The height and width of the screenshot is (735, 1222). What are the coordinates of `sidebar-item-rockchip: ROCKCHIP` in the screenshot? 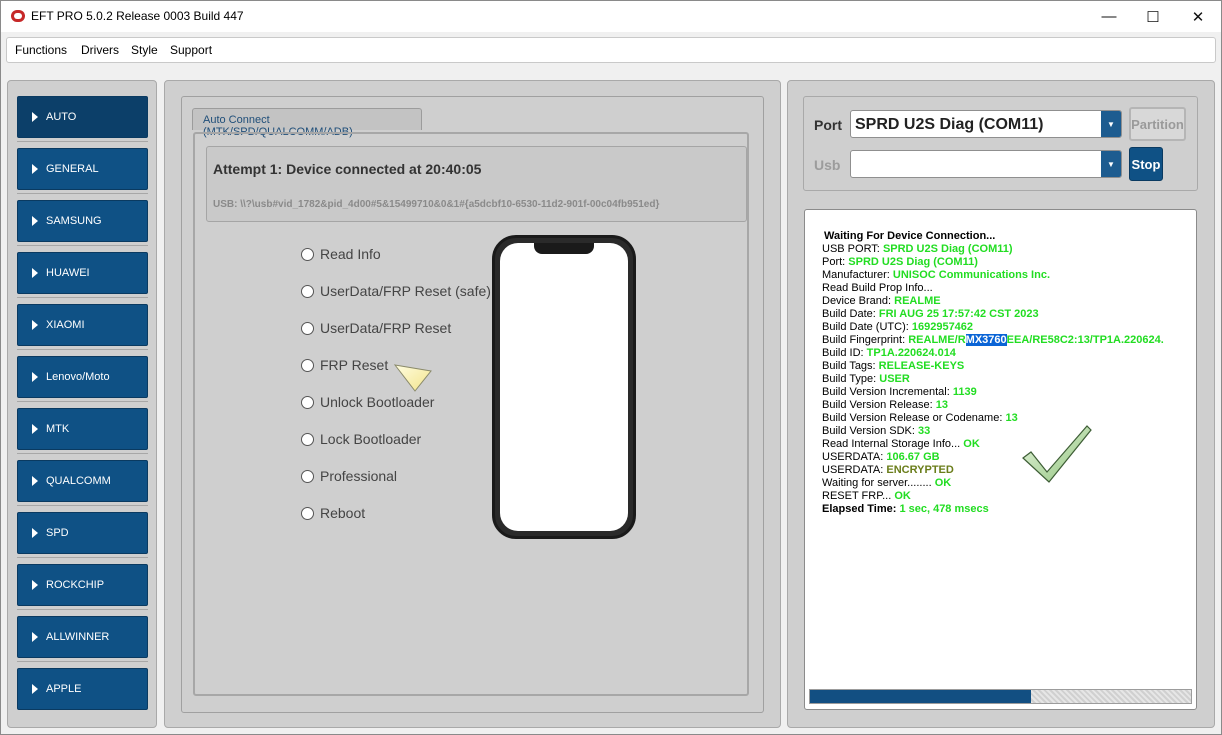 It's located at (82, 585).